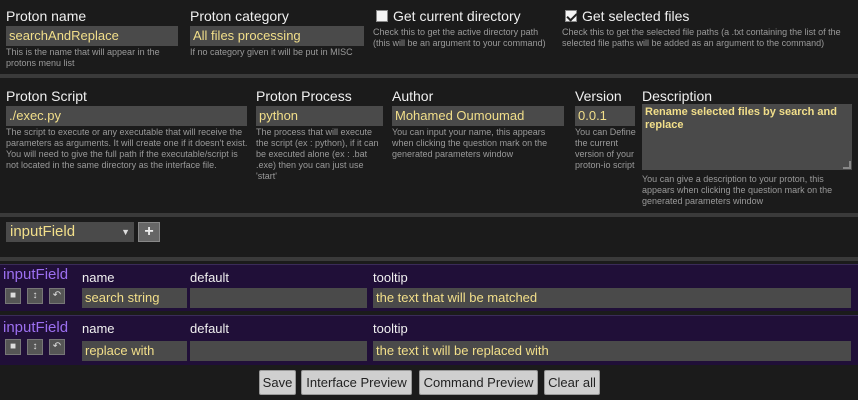  What do you see at coordinates (413, 96) in the screenshot?
I see `author-label: Author` at bounding box center [413, 96].